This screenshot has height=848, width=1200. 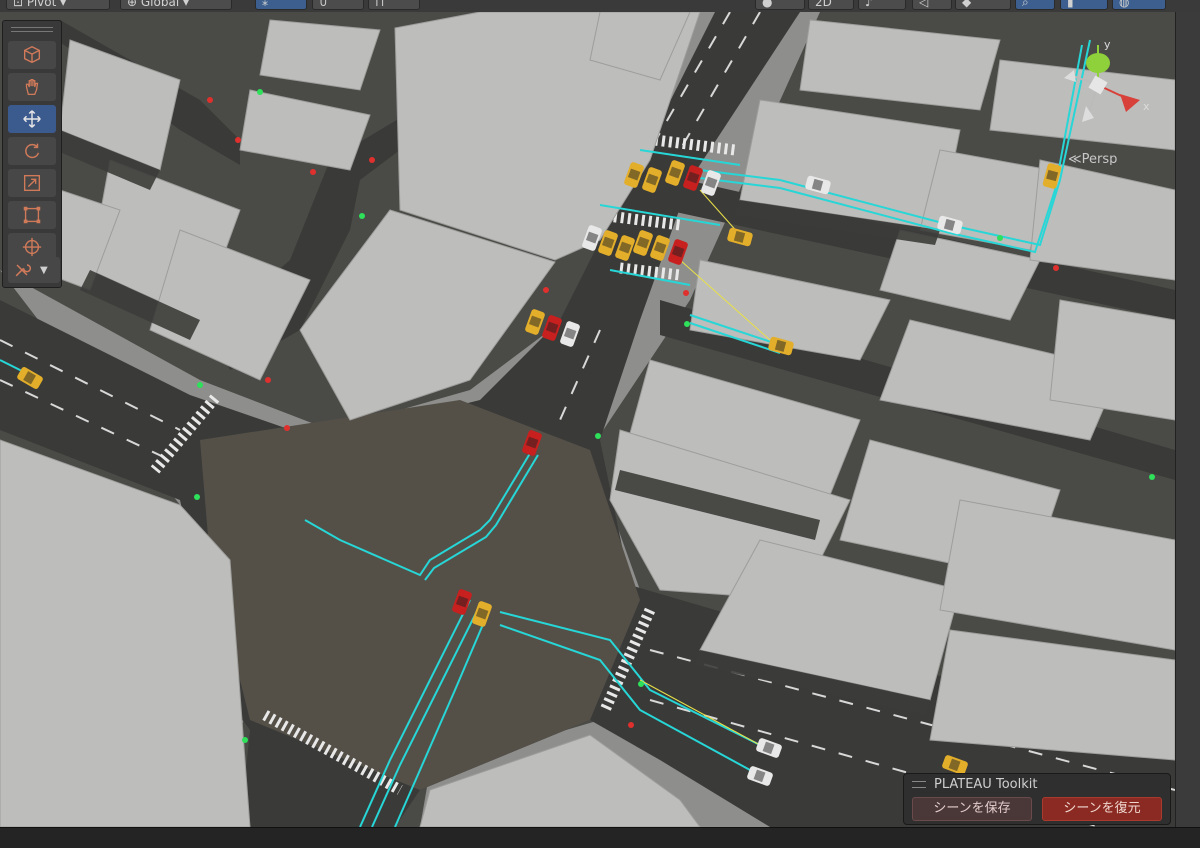 I want to click on x-axis-label: x, so click(x=1146, y=106).